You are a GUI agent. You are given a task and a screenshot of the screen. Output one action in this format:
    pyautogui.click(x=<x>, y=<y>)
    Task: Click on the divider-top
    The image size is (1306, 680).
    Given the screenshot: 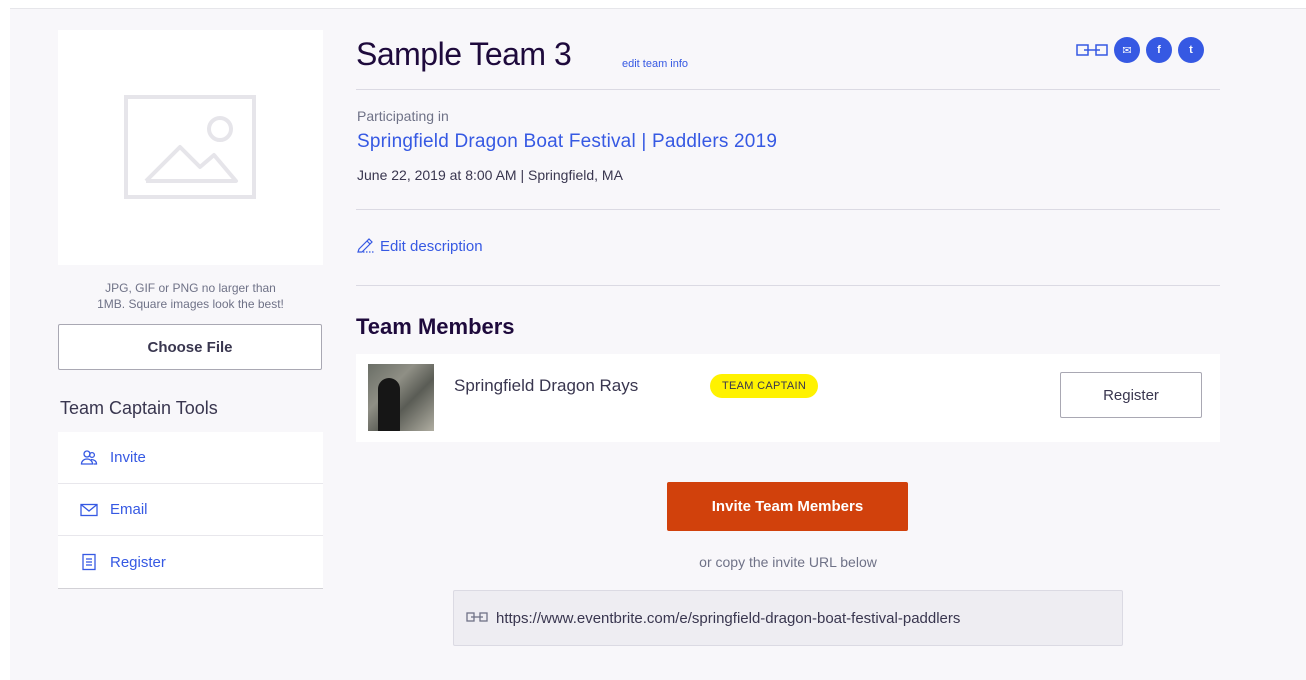 What is the action you would take?
    pyautogui.click(x=788, y=89)
    